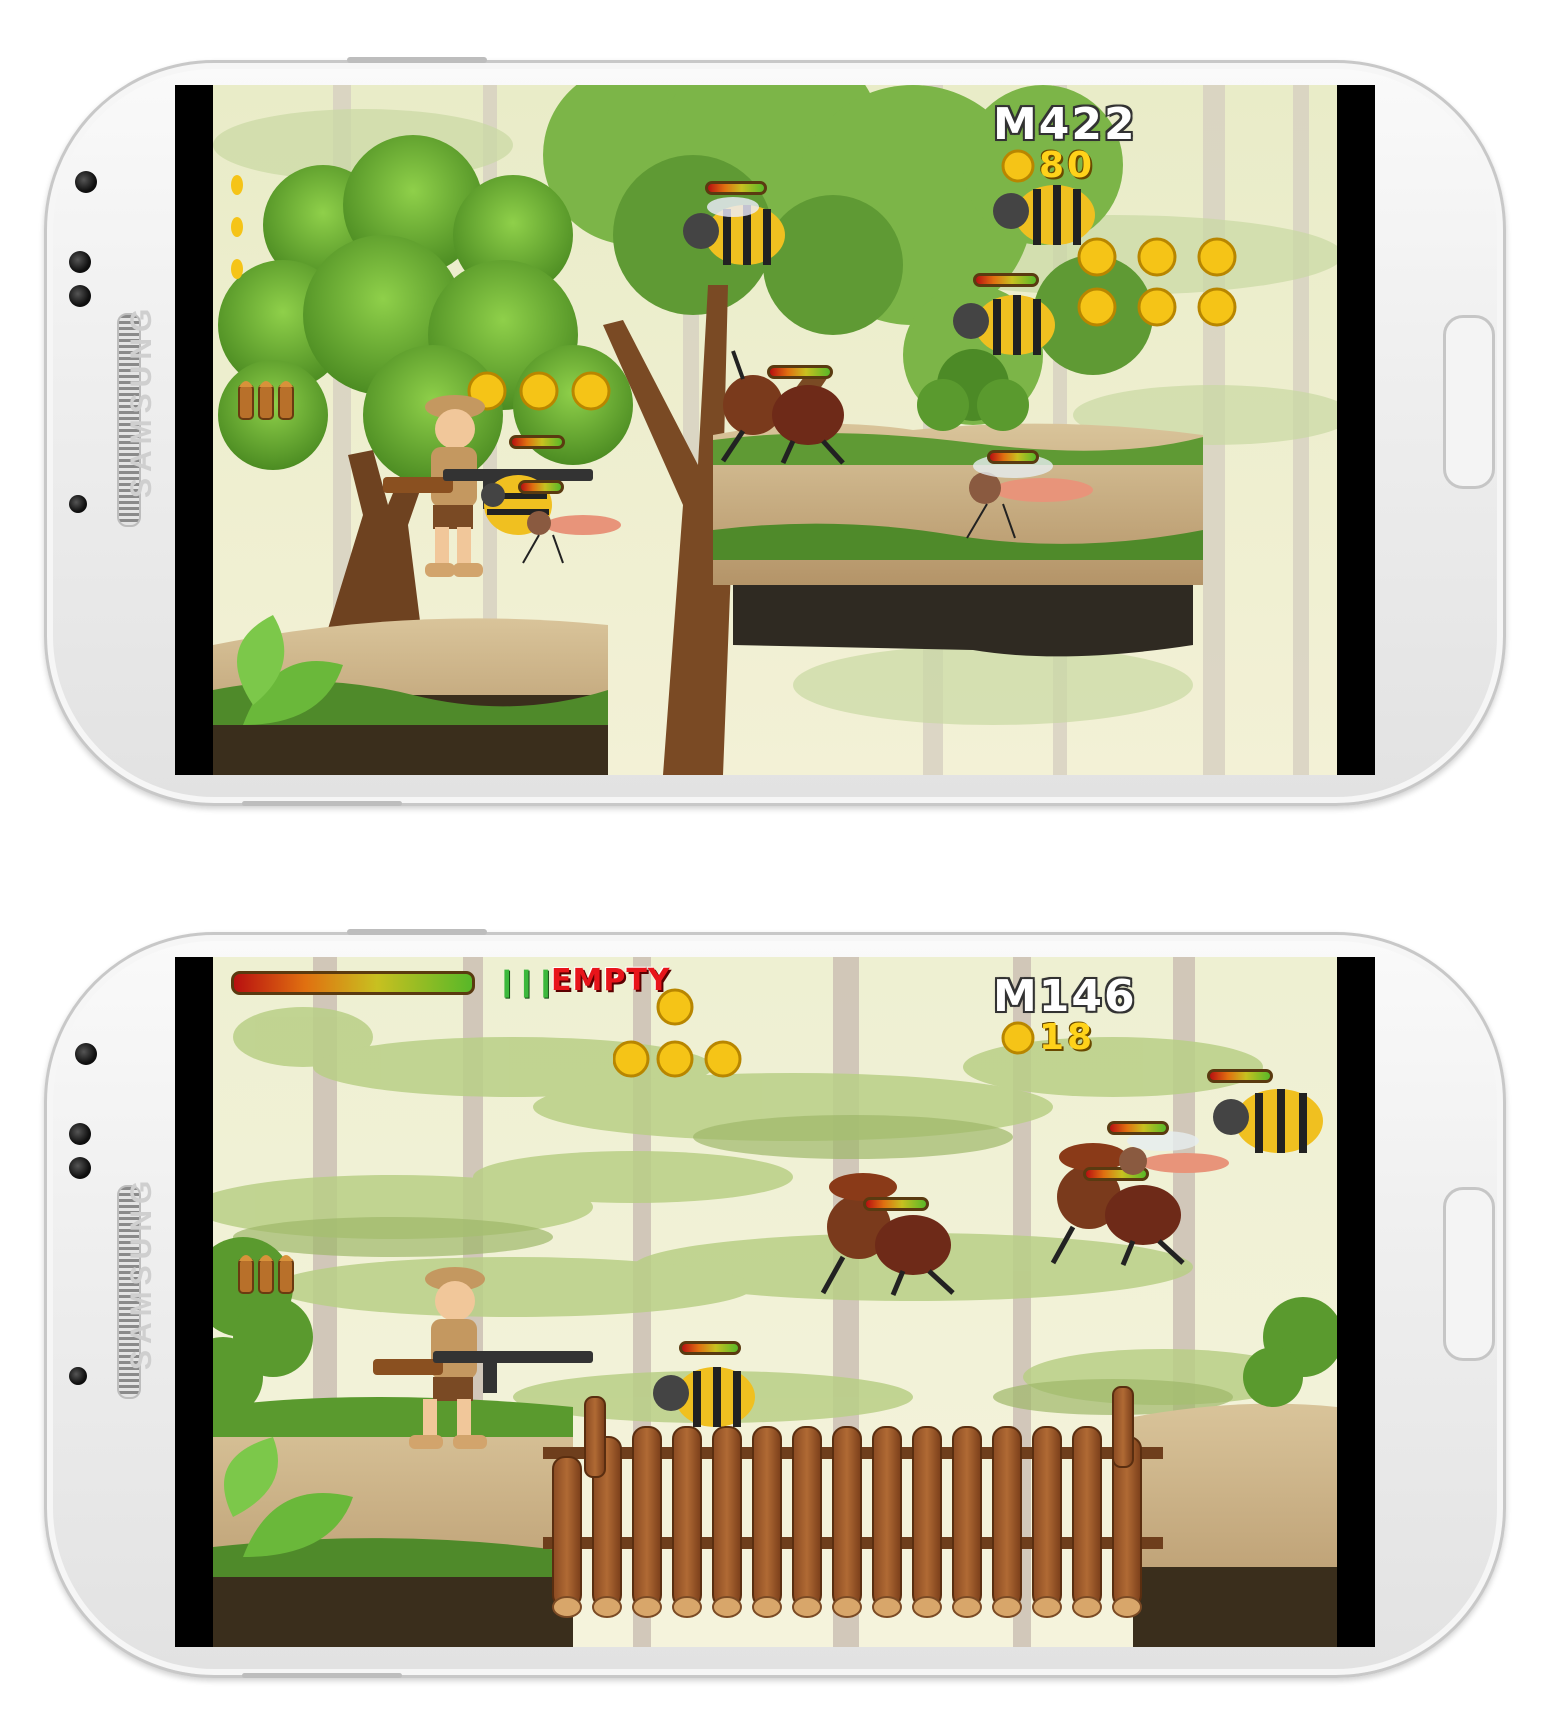  Describe the element at coordinates (568, 530) in the screenshot. I see `mosquito-enemy` at that location.